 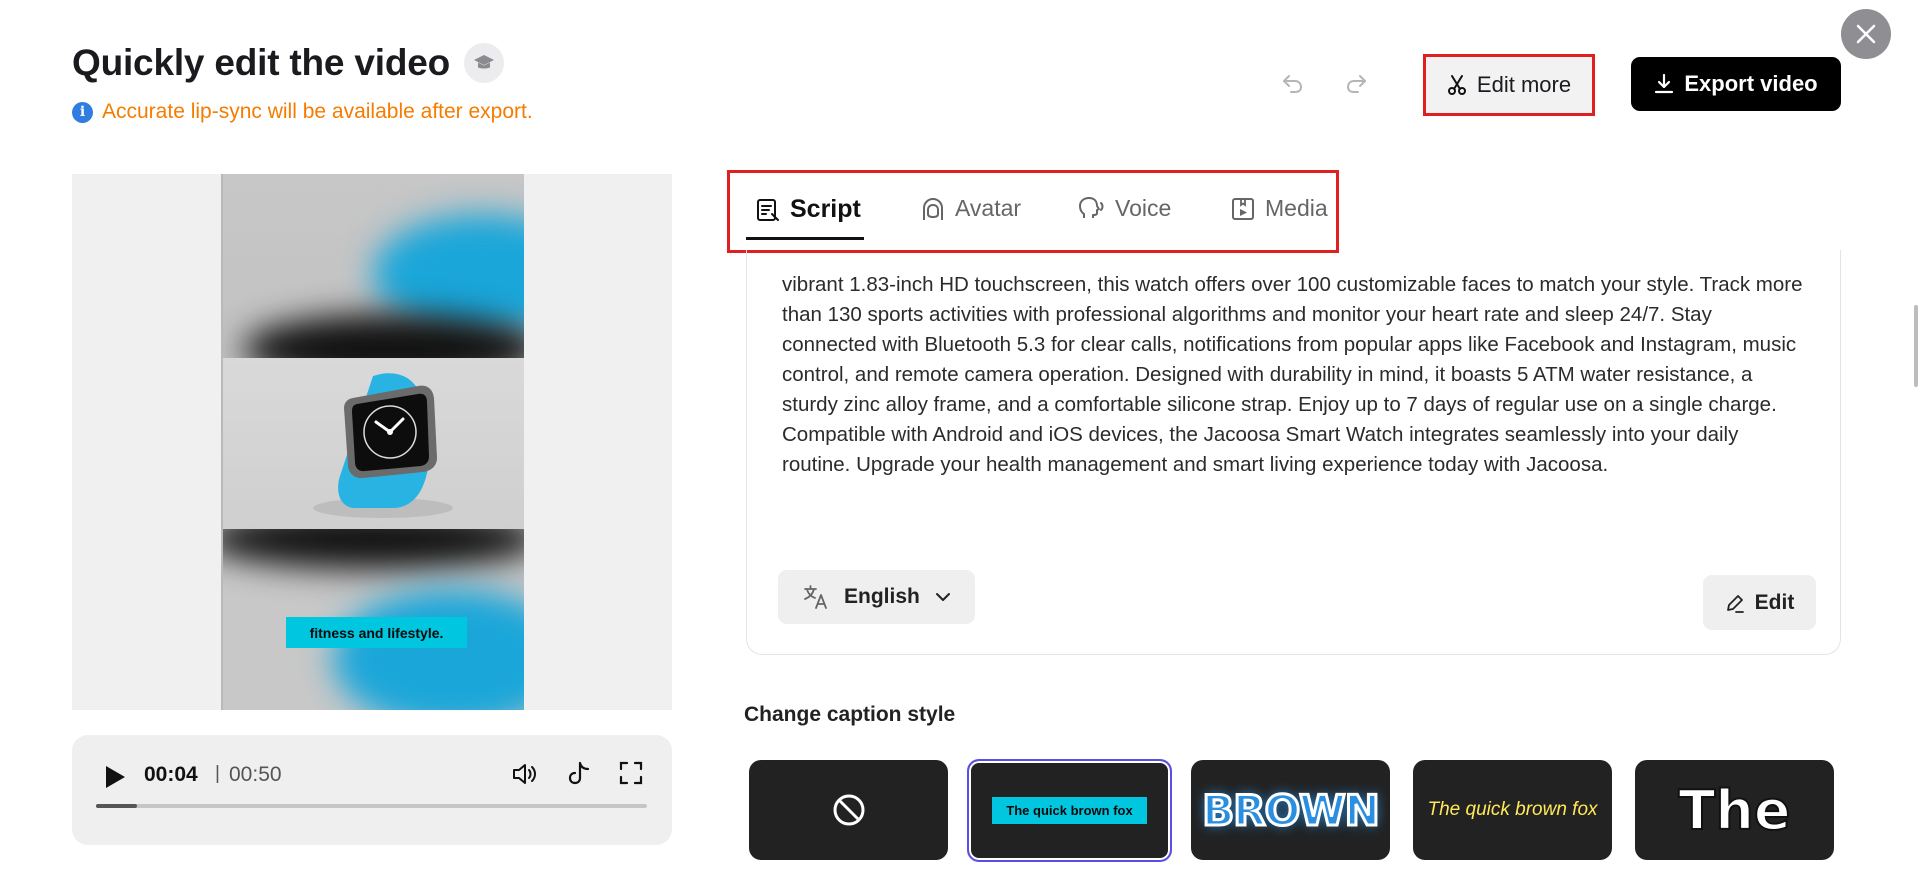 I want to click on fullscreen-icon, so click(x=631, y=773).